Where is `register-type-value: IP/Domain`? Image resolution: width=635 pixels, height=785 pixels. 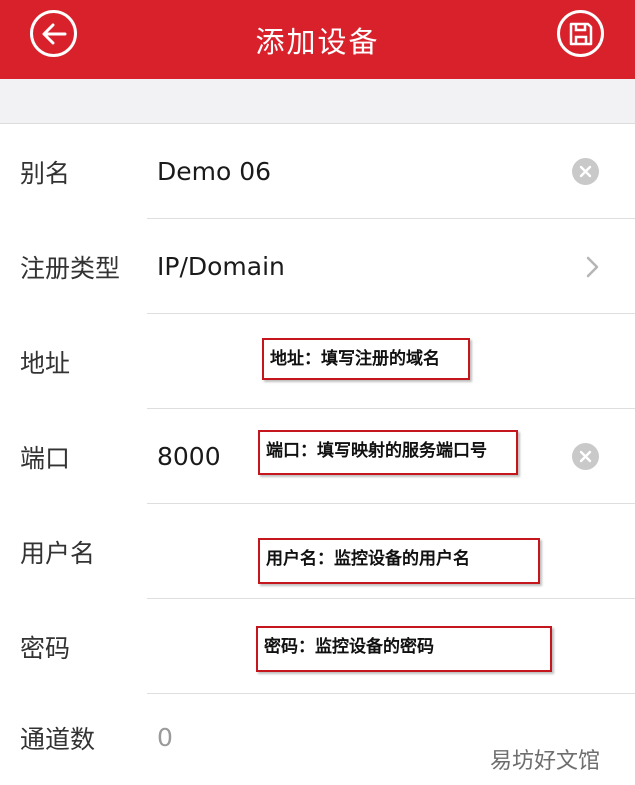
register-type-value: IP/Domain is located at coordinates (221, 266).